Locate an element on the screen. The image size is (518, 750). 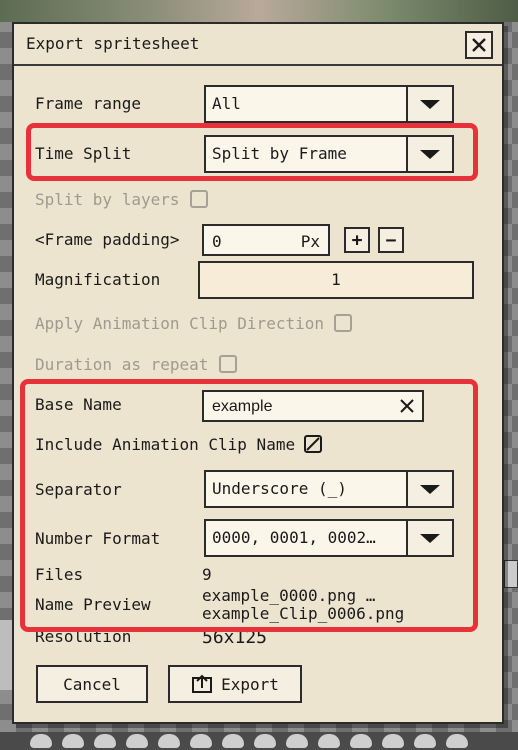
dialog-title: Export spritesheet is located at coordinates (113, 43).